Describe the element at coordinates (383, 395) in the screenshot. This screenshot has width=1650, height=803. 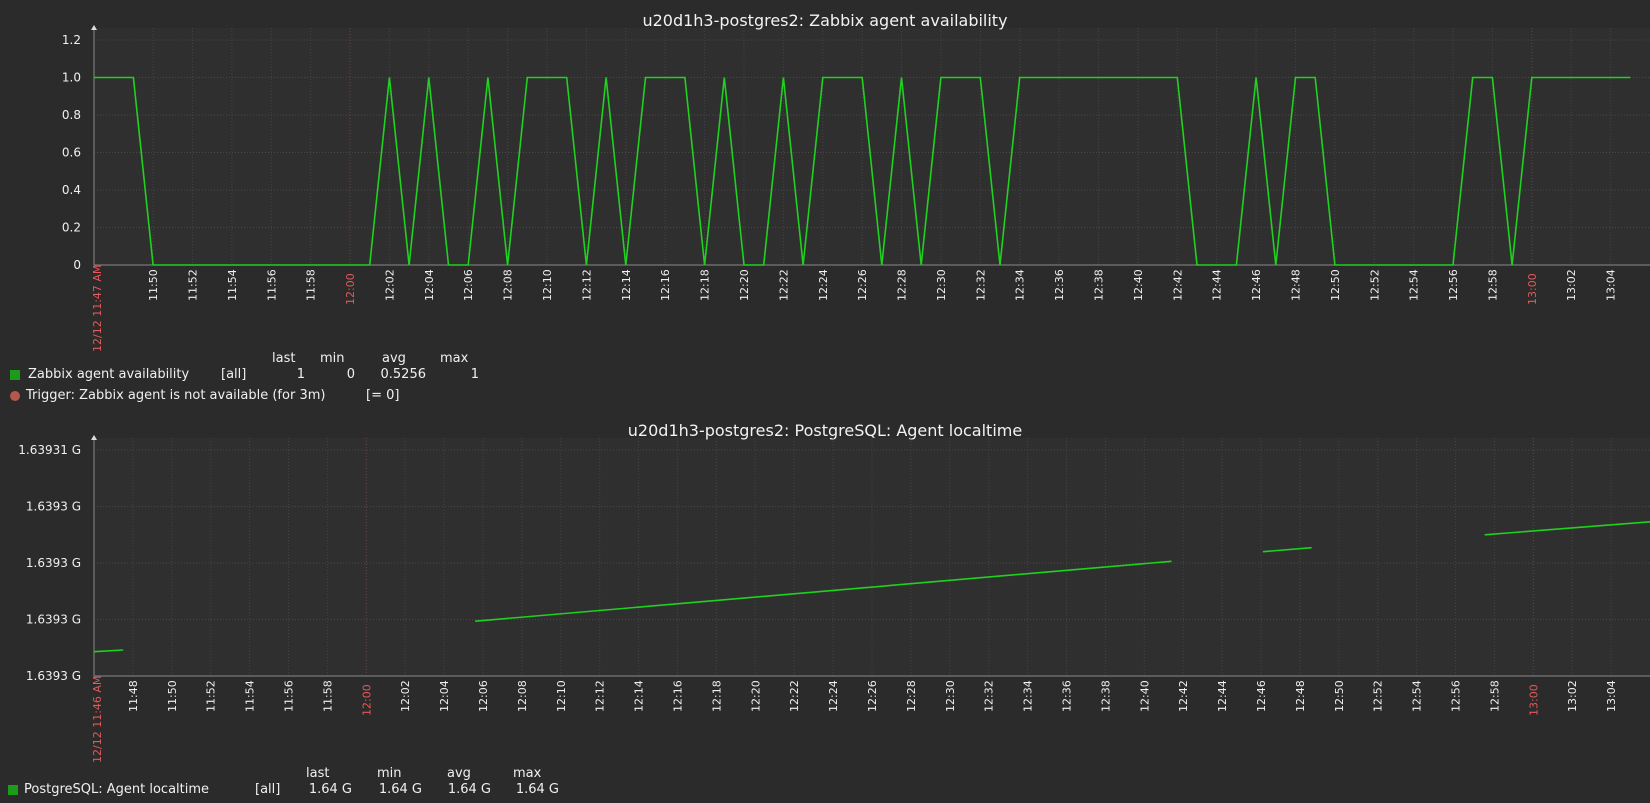
I see `legend-trigger-value: [= 0]` at that location.